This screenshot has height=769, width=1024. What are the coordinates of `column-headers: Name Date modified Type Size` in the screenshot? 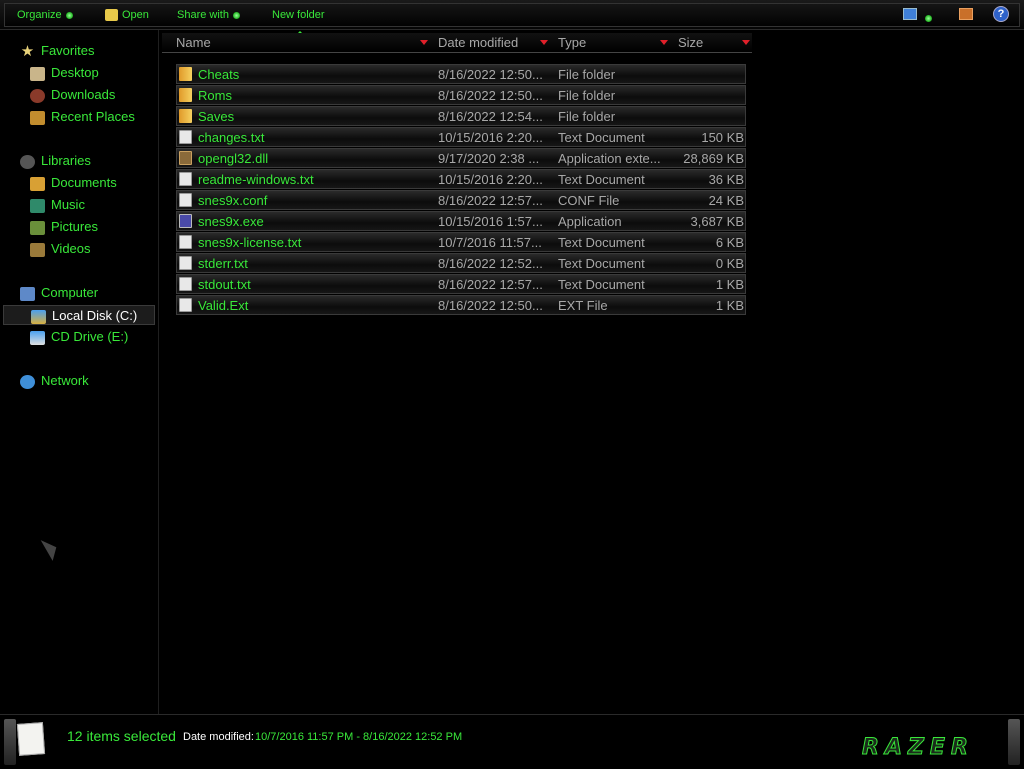 It's located at (457, 44).